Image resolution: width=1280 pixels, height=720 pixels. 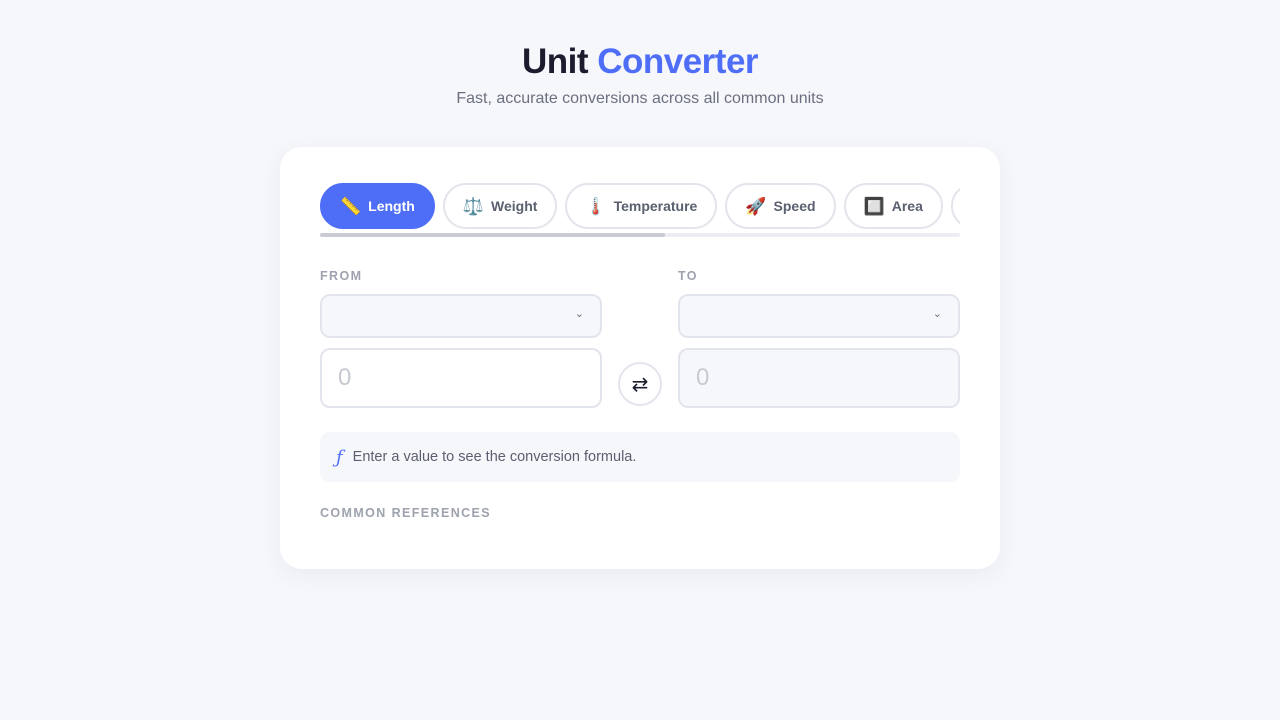 What do you see at coordinates (756, 206) in the screenshot?
I see `rocket-icon: 🚀` at bounding box center [756, 206].